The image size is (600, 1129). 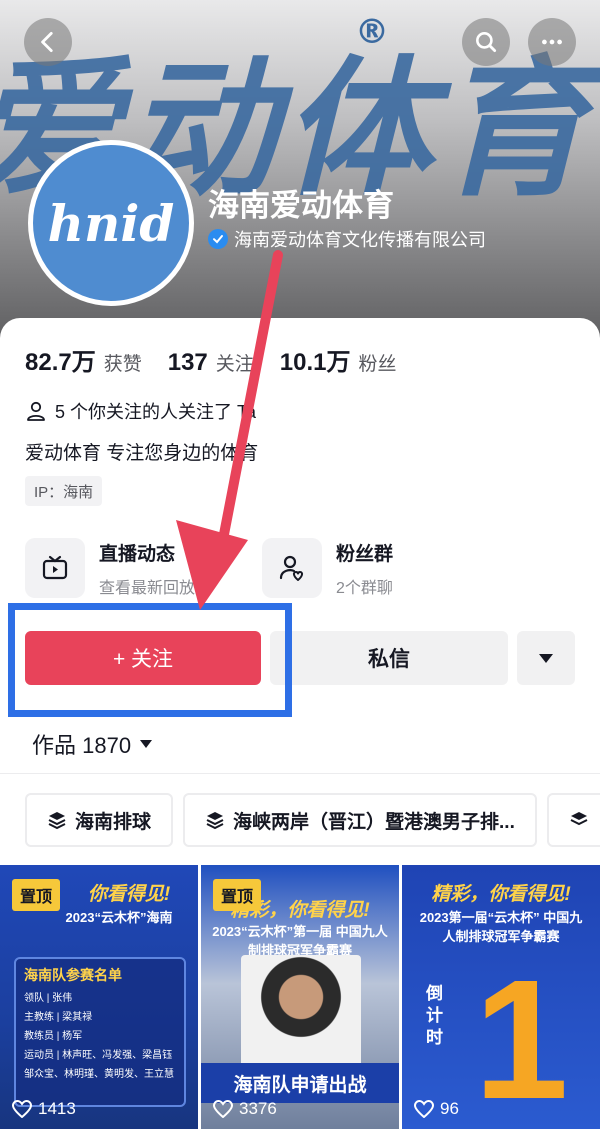 What do you see at coordinates (73, 975) in the screenshot?
I see `roster-title: 海南队参赛名单` at bounding box center [73, 975].